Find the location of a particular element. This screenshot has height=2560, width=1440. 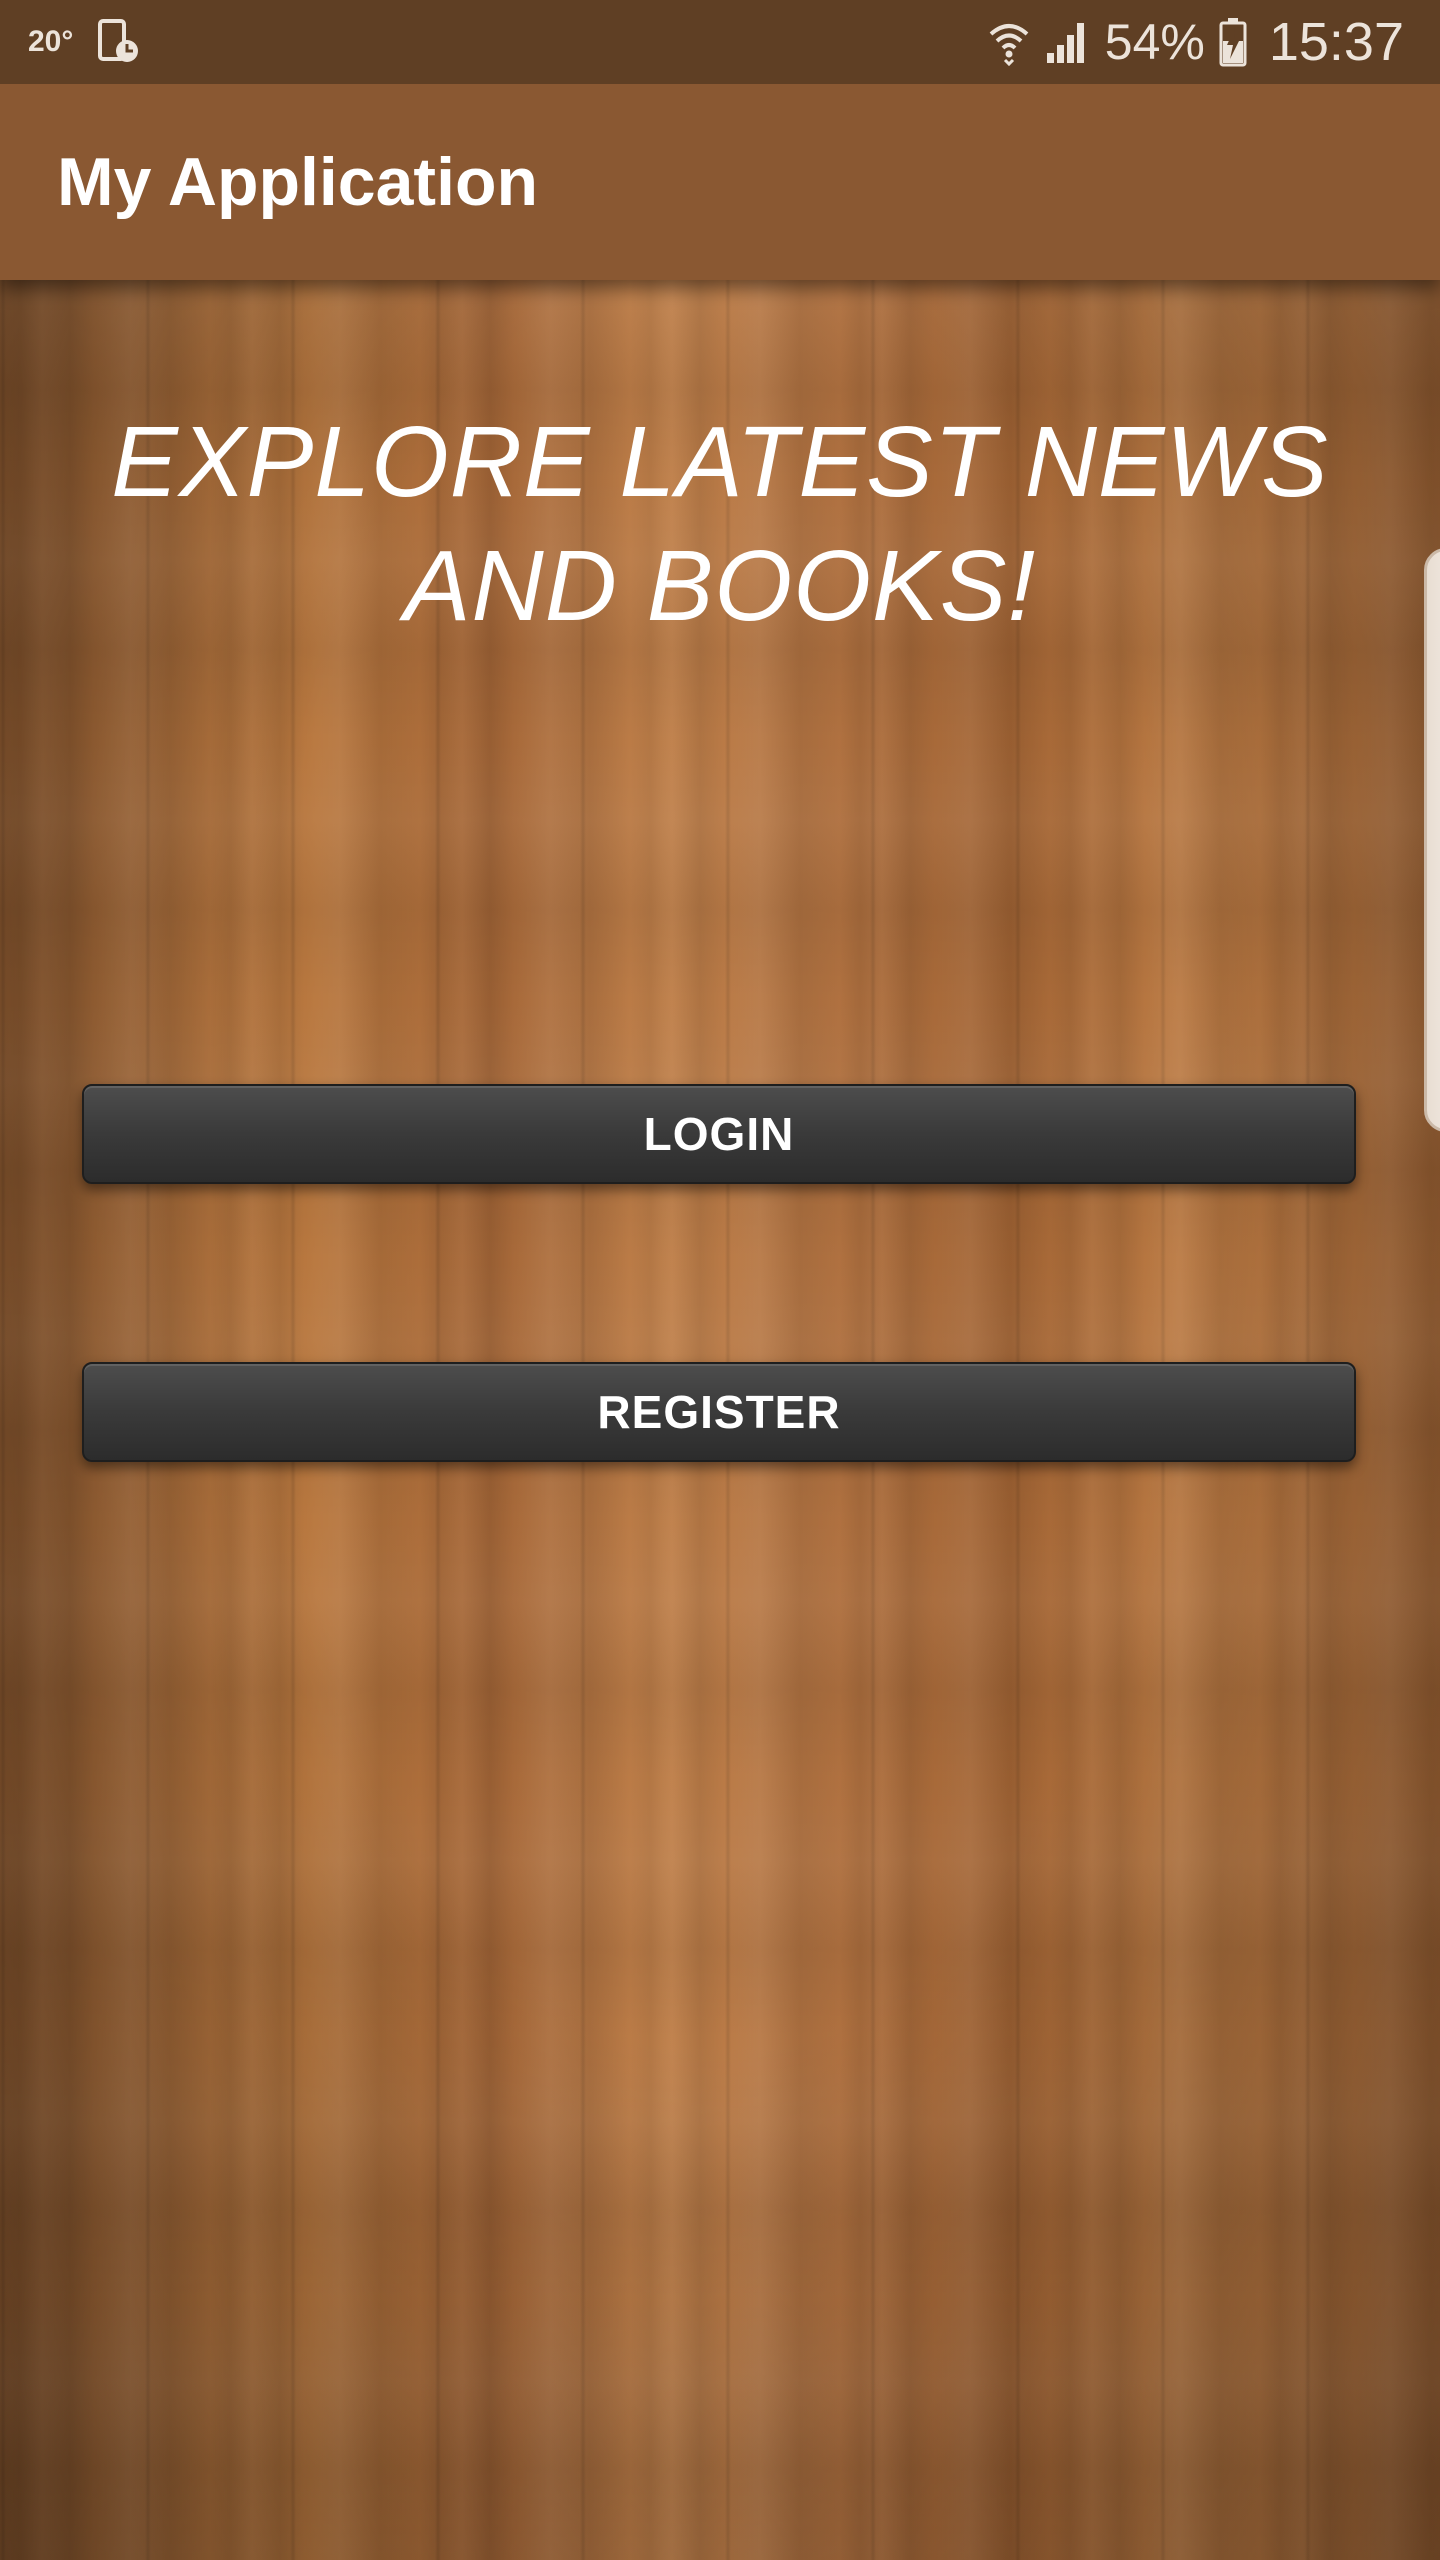

app-bar: My Application is located at coordinates (720, 182).